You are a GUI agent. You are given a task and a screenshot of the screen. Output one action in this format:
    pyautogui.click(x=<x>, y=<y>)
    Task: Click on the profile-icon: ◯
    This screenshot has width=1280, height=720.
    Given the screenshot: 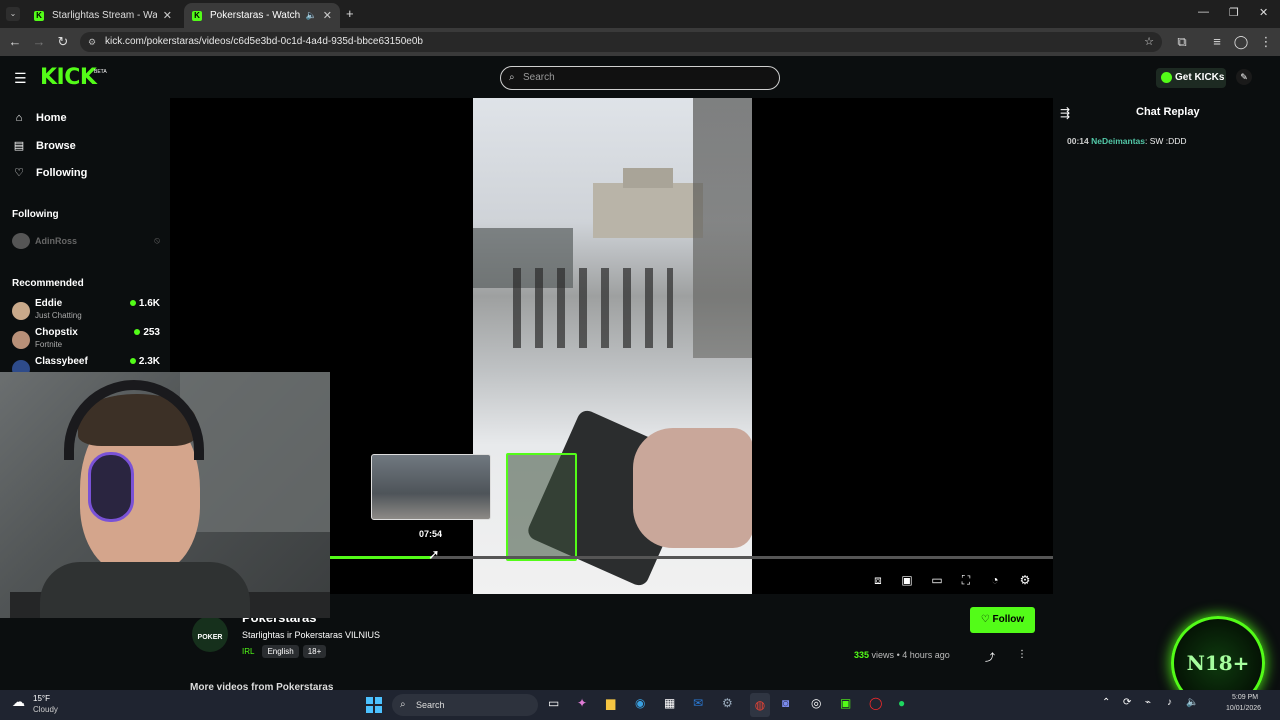 What is the action you would take?
    pyautogui.click(x=1241, y=42)
    